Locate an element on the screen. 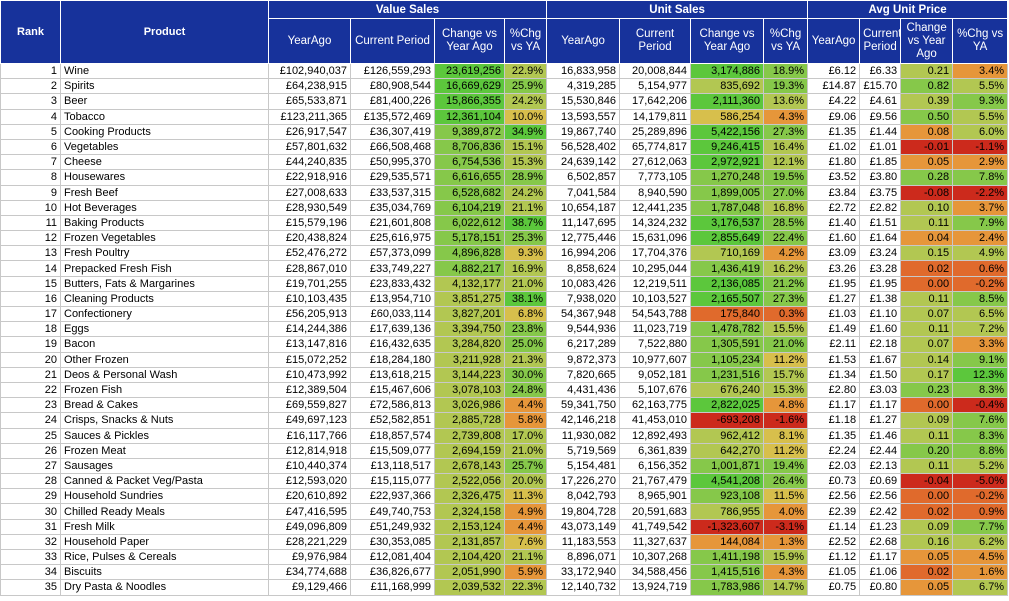  price-change-cell: 0.50 is located at coordinates (927, 116).